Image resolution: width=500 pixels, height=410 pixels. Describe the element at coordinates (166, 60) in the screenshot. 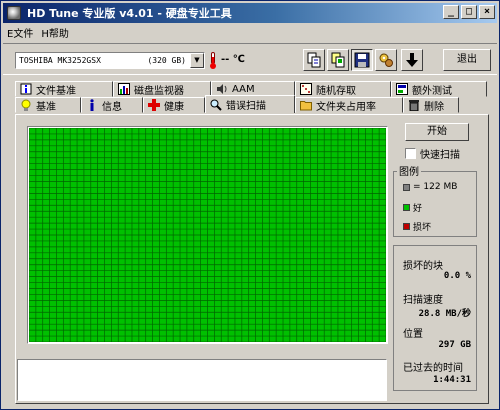

I see `drive-size: (320 GB)` at that location.